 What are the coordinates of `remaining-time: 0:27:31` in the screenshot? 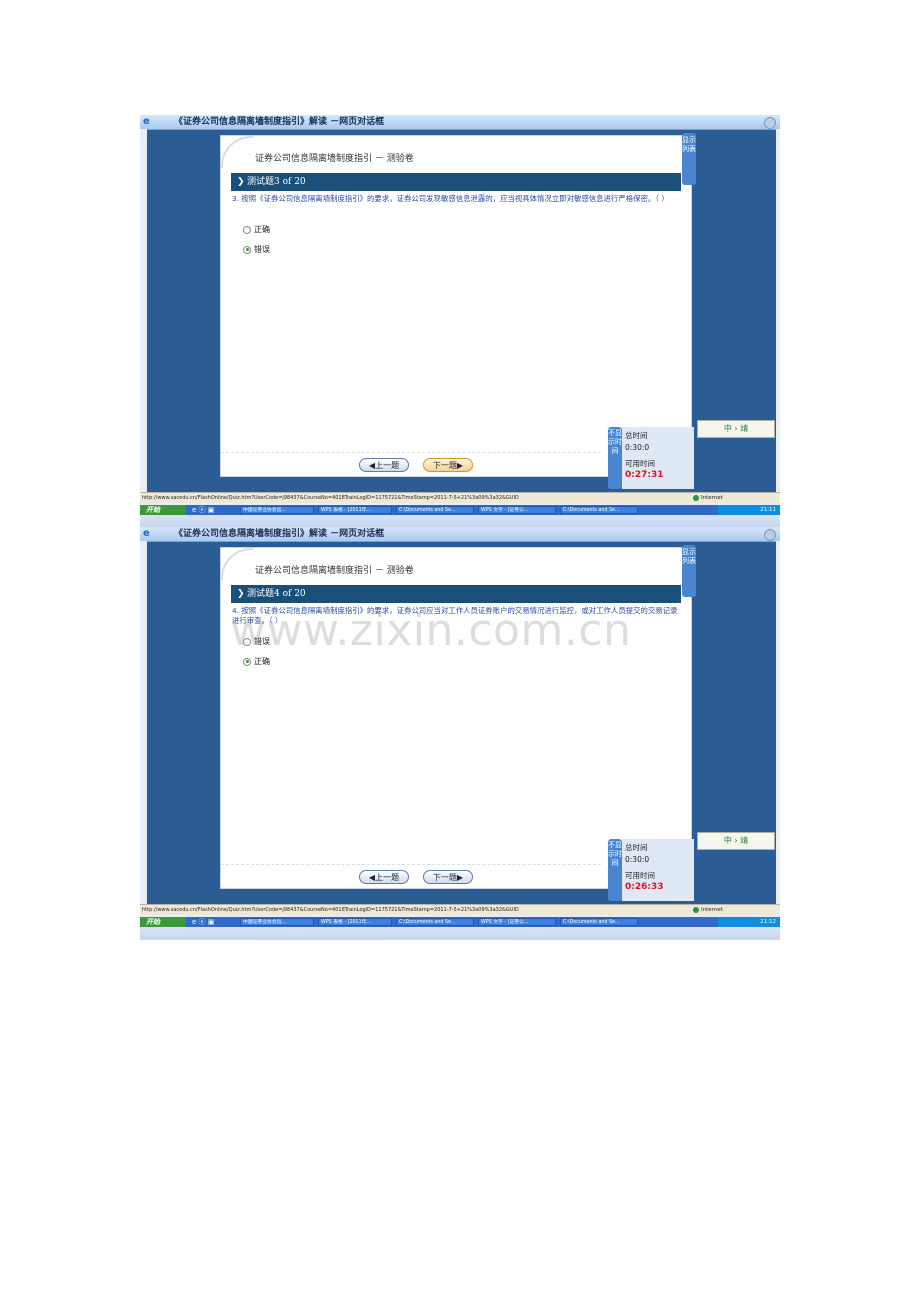 It's located at (644, 475).